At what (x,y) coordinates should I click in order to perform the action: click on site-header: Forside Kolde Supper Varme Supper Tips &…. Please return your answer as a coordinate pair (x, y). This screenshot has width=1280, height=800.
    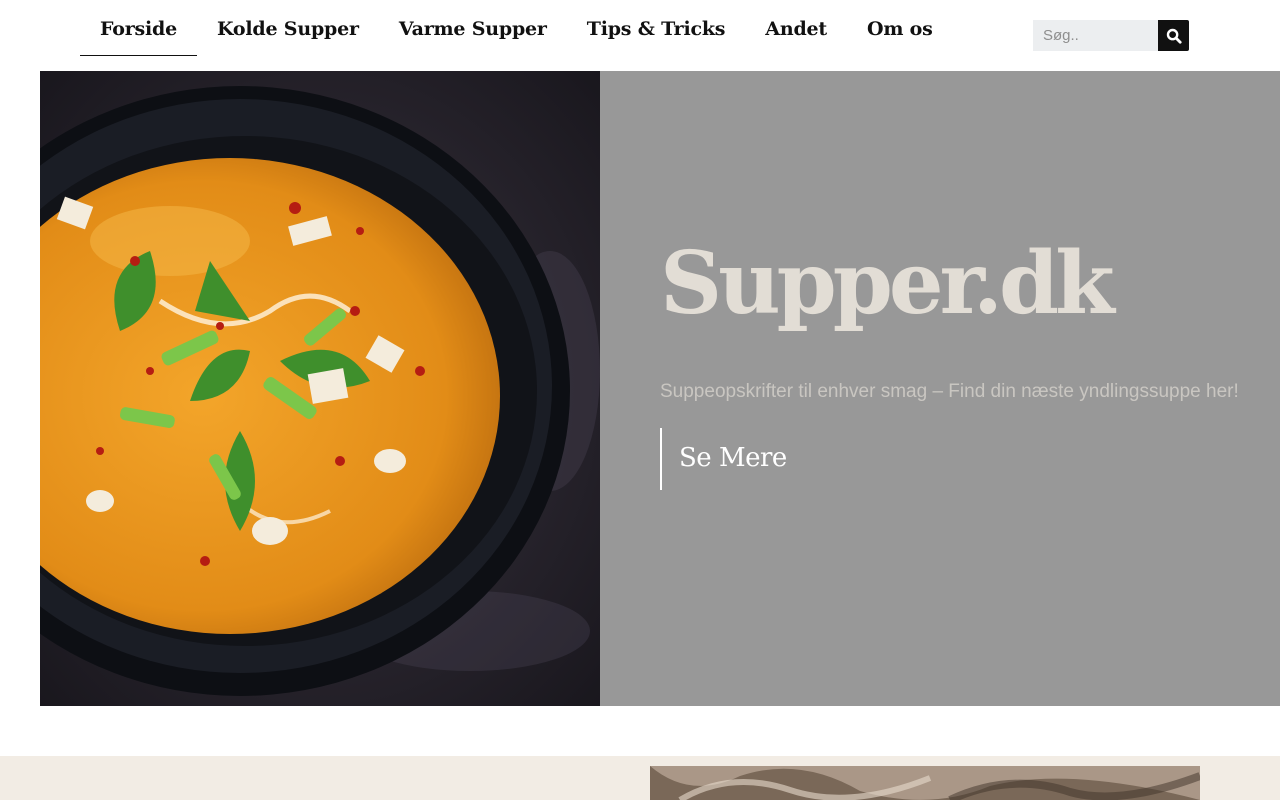
    Looking at the image, I should click on (640, 35).